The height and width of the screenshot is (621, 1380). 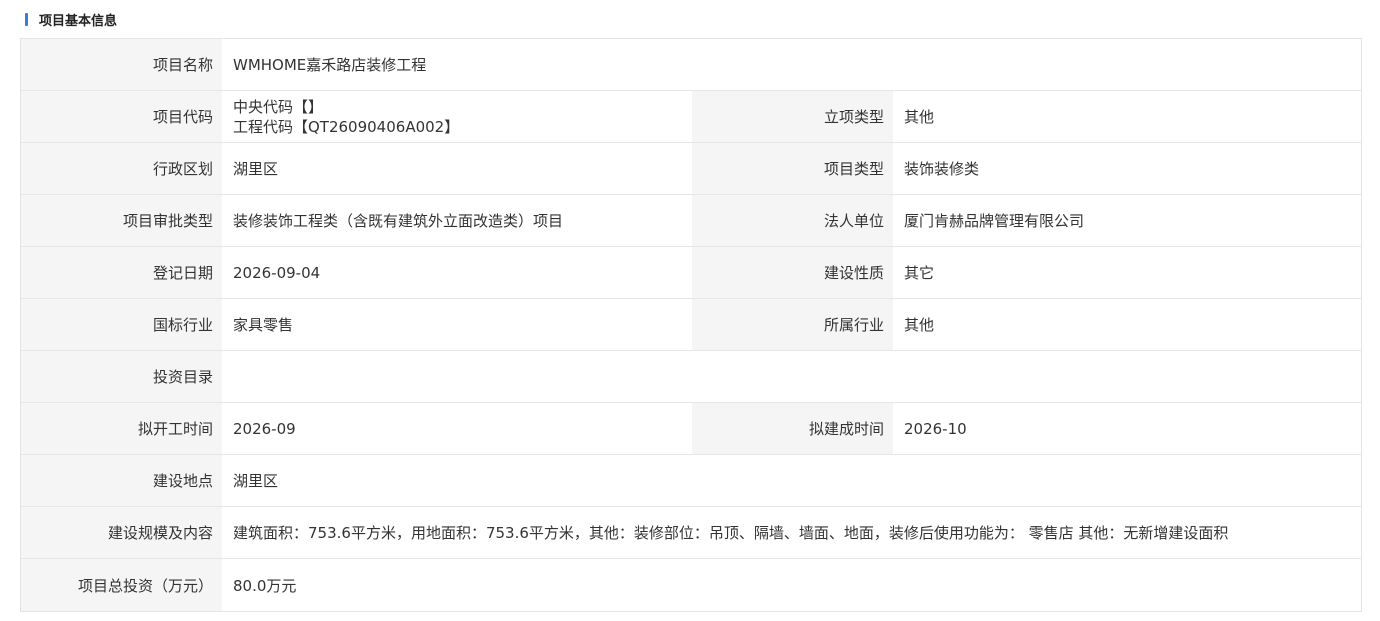 What do you see at coordinates (256, 169) in the screenshot?
I see `value-district: 湖里区` at bounding box center [256, 169].